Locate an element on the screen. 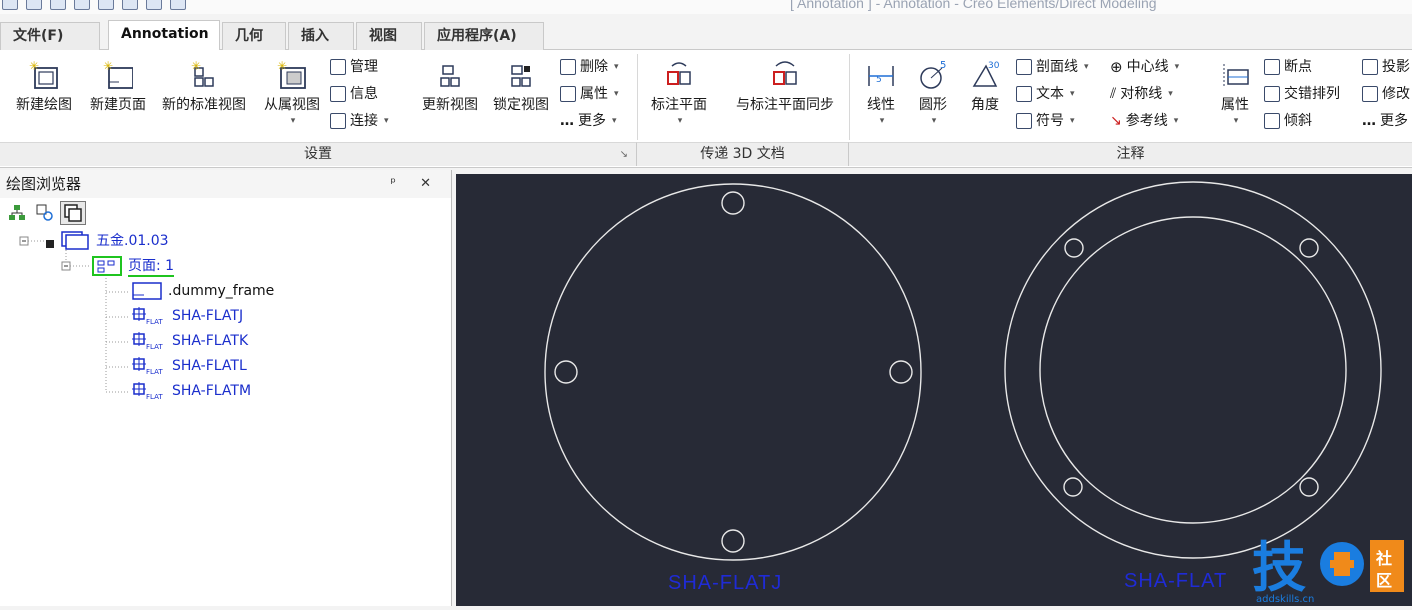  center-line-button: ⊕ 中心线 ▾ is located at coordinates (1144, 67).